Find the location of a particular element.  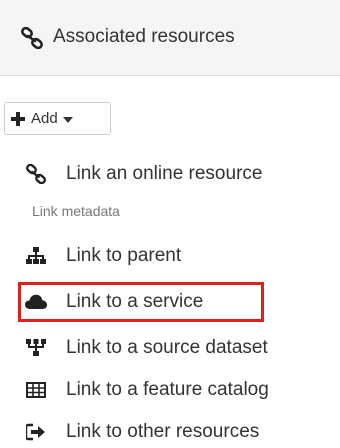

add-button-label: Add is located at coordinates (44, 118).